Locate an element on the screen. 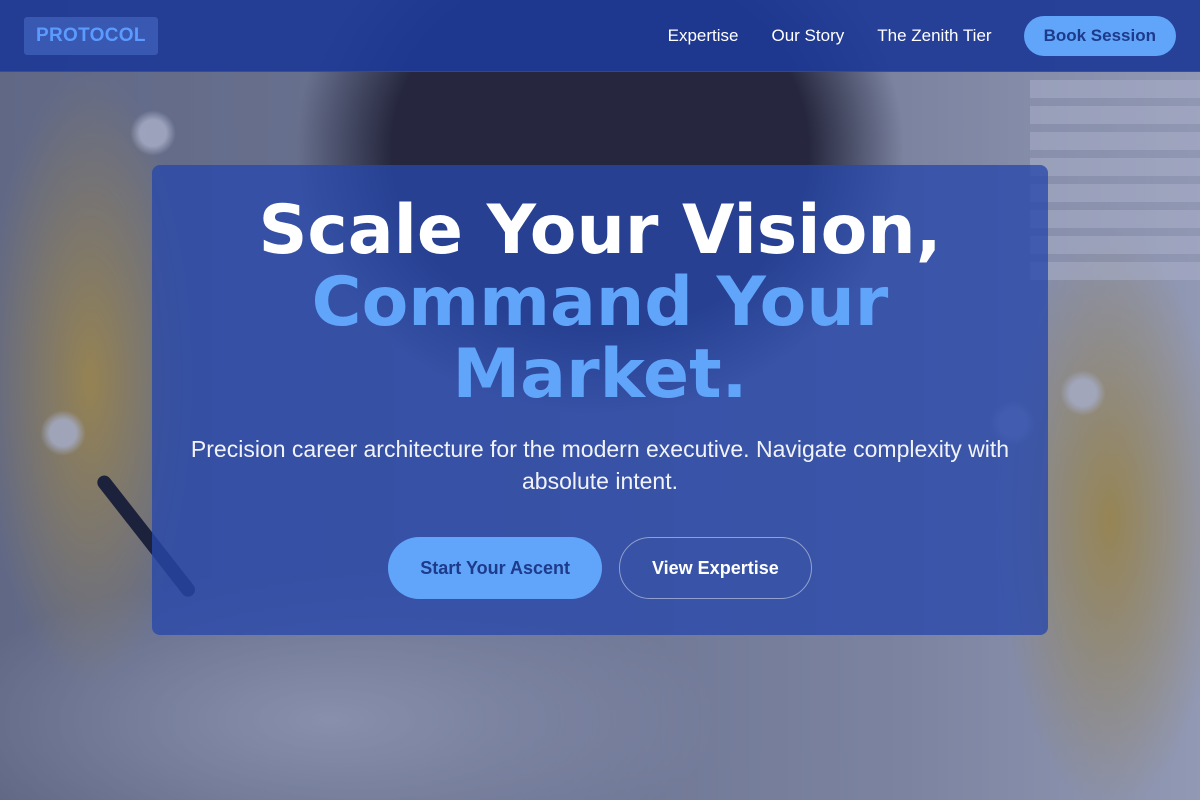 The height and width of the screenshot is (800, 1200). headline-line-3: Market. is located at coordinates (600, 374).